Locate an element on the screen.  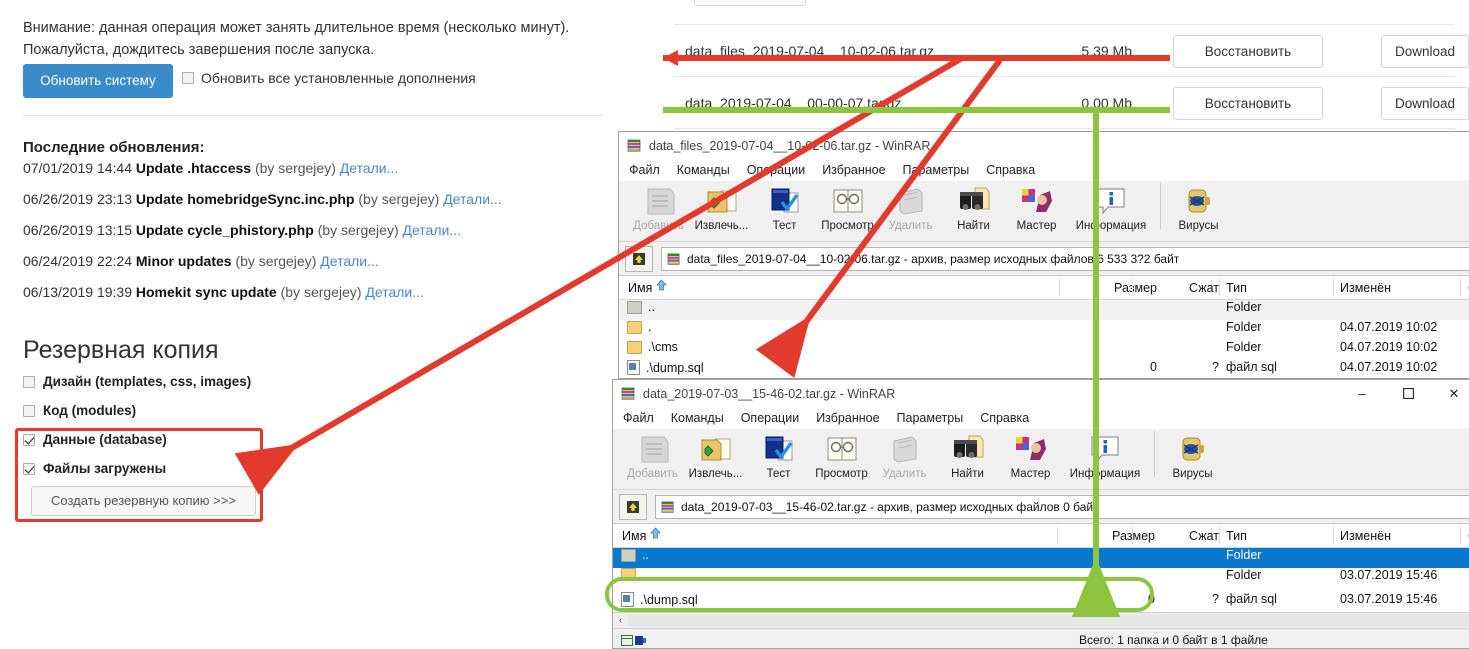
window-controls: – ✕ is located at coordinates (1404, 393).